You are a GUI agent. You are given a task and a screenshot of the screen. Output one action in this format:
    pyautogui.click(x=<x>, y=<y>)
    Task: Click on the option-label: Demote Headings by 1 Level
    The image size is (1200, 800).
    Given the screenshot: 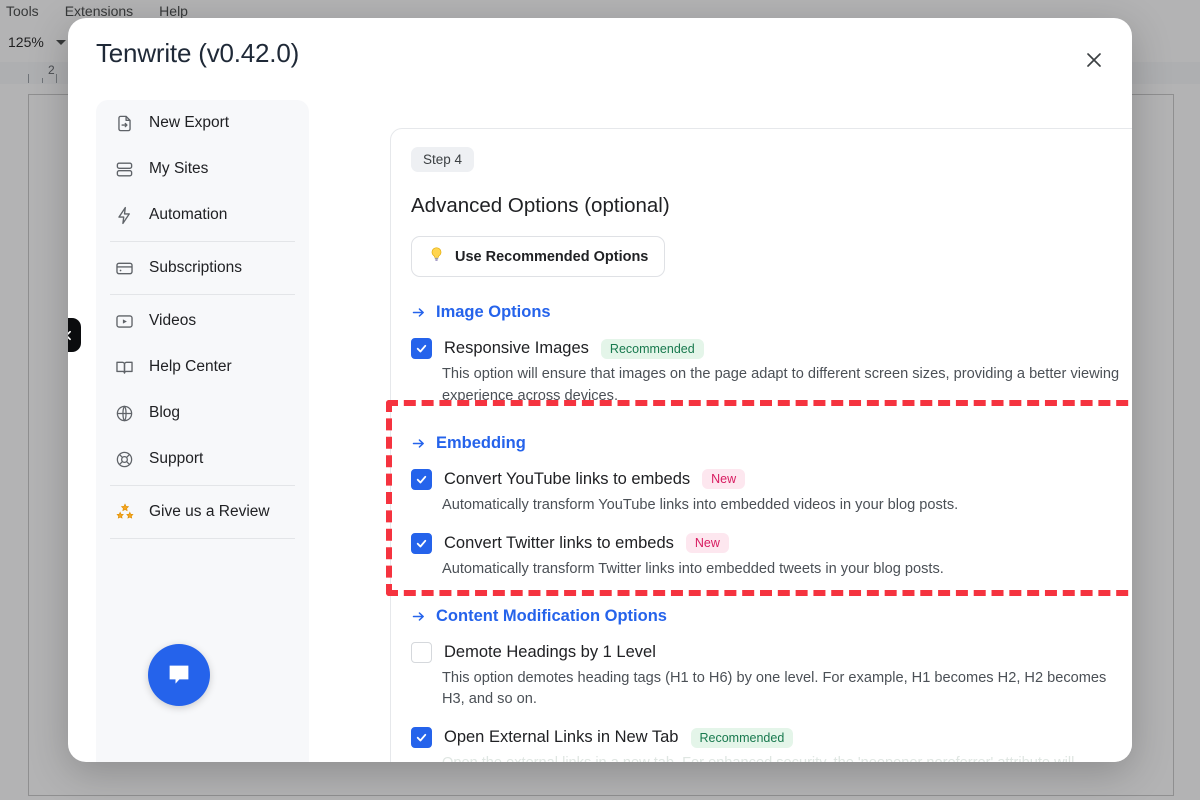 What is the action you would take?
    pyautogui.click(x=550, y=651)
    